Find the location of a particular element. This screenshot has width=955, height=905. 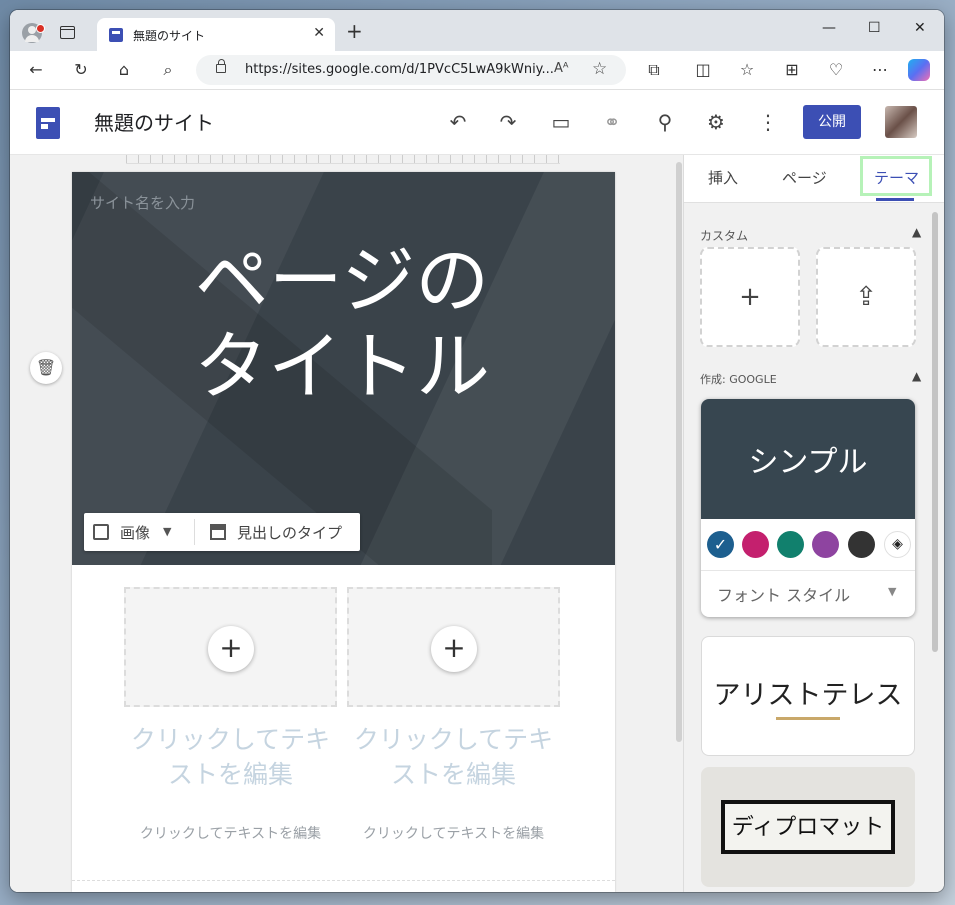

font-style-dropdown: フォント スタイル is located at coordinates (783, 594).